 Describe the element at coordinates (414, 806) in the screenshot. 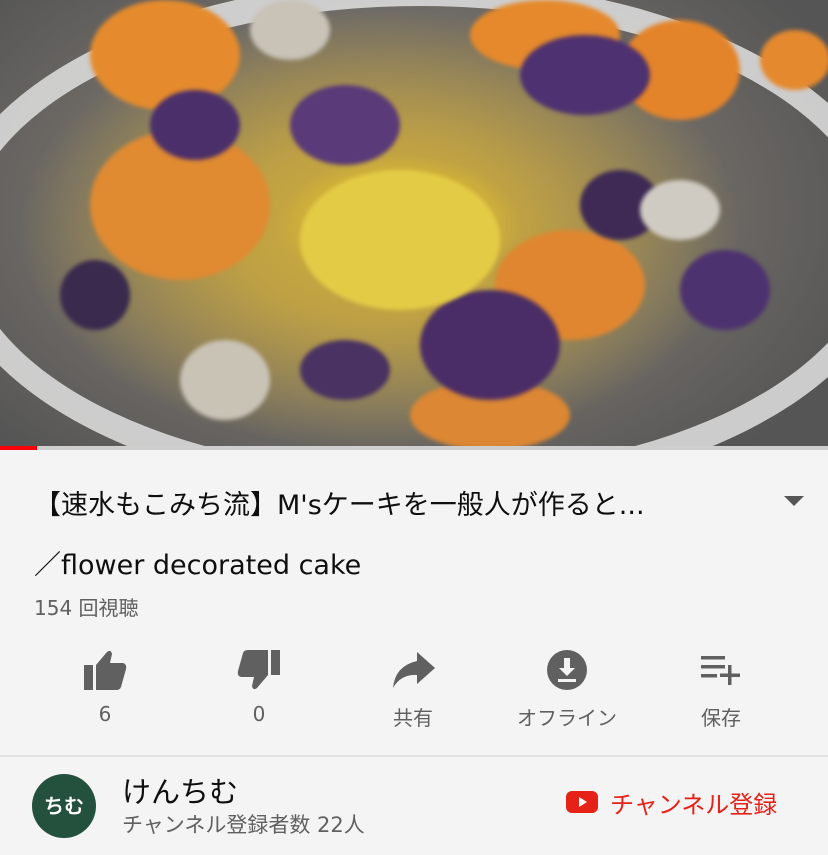

I see `channel-row: ちむ けんちむ チャンネル登録者数 22人 チャンネル登録` at that location.